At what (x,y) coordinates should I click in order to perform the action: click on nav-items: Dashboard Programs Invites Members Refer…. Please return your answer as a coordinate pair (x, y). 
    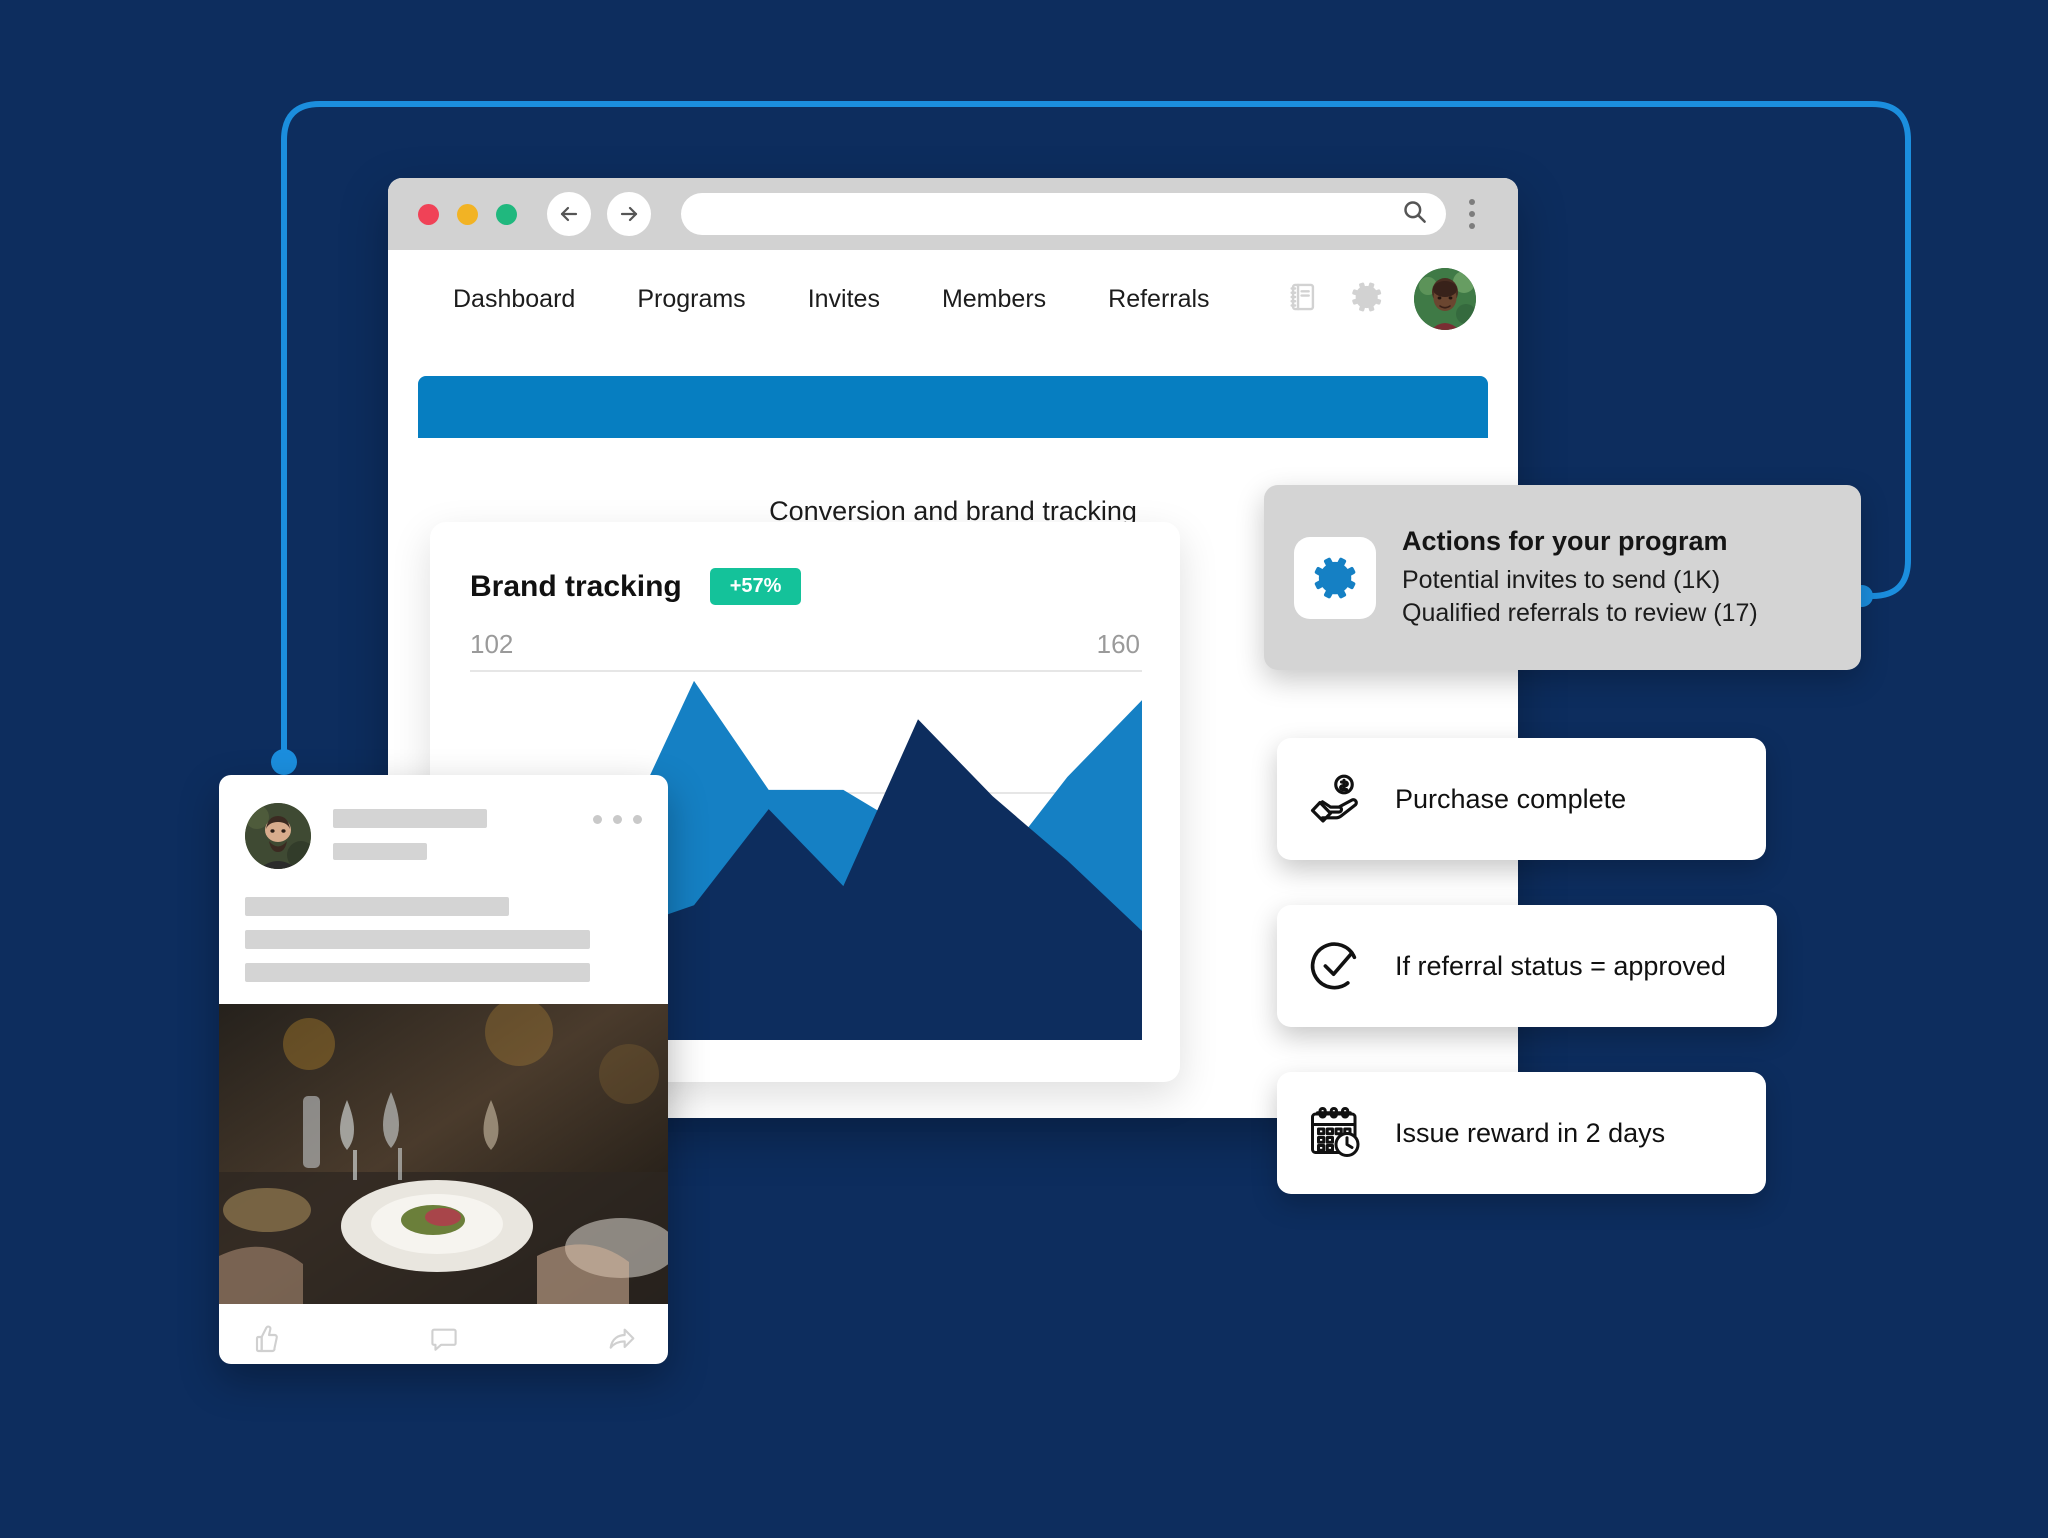
    Looking at the image, I should click on (831, 299).